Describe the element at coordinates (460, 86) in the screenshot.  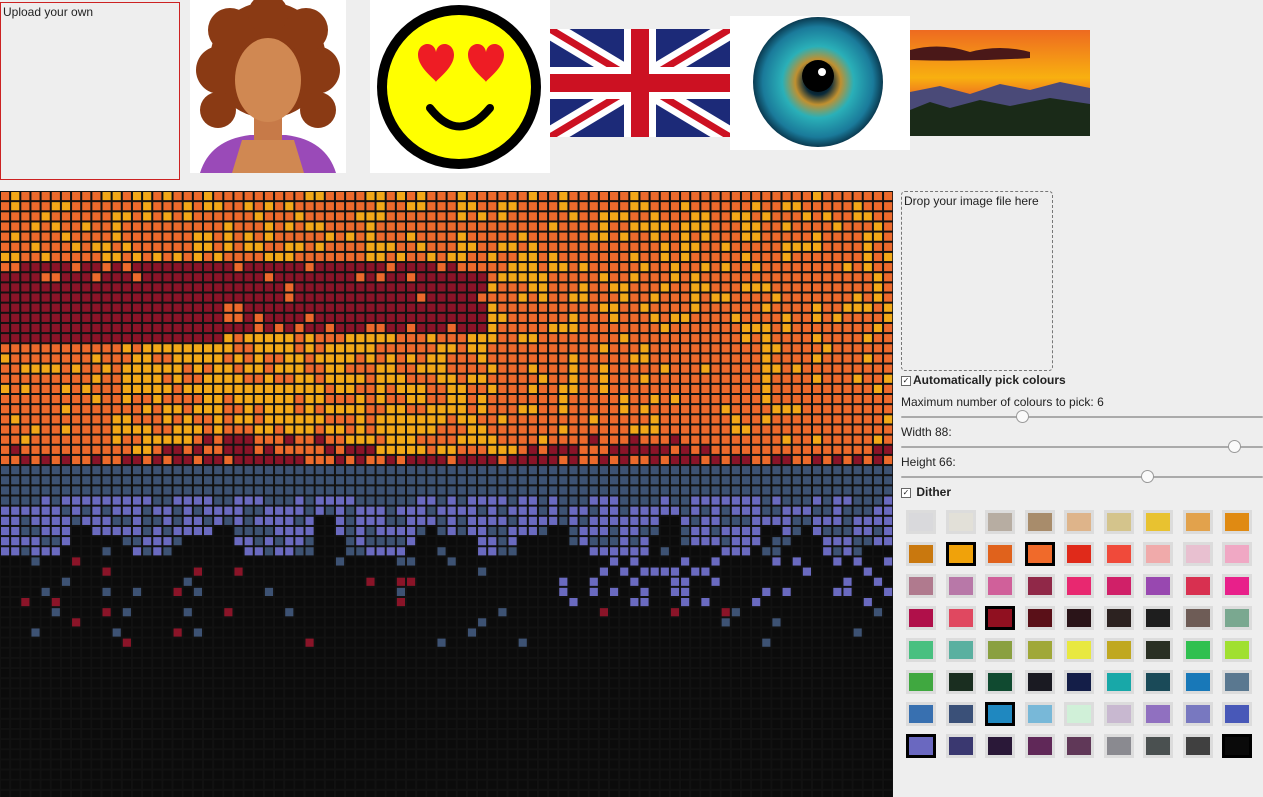
I see `thumbnail-heart-eyes-emoji` at that location.